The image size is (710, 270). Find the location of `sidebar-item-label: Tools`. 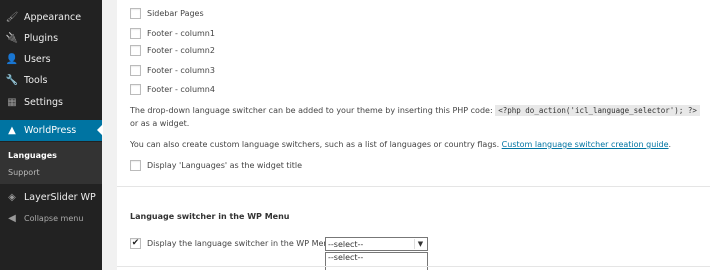

sidebar-item-label: Tools is located at coordinates (36, 80).